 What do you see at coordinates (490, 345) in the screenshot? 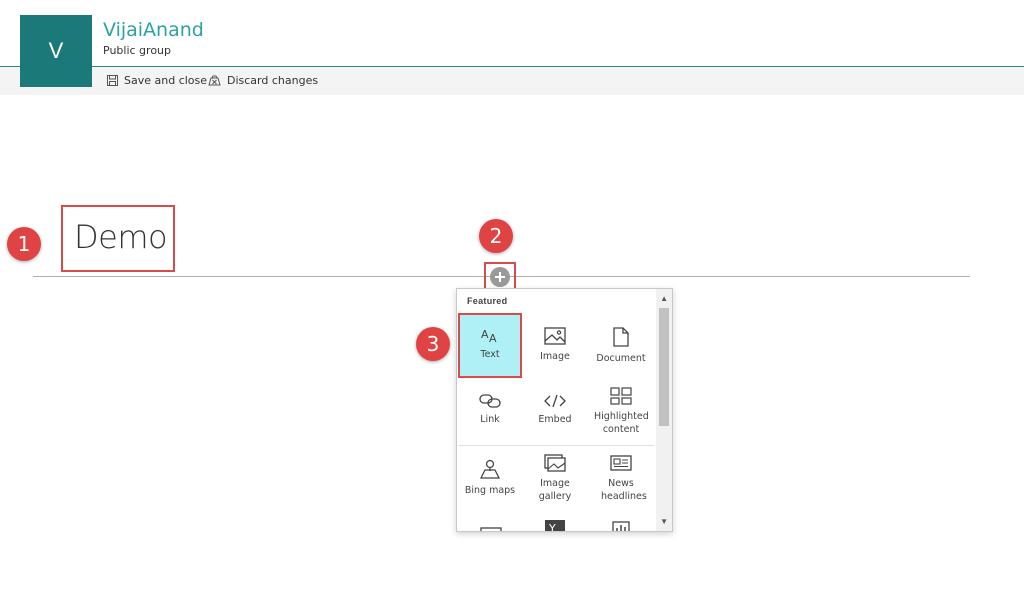
I see `webpart-text: A A Text` at bounding box center [490, 345].